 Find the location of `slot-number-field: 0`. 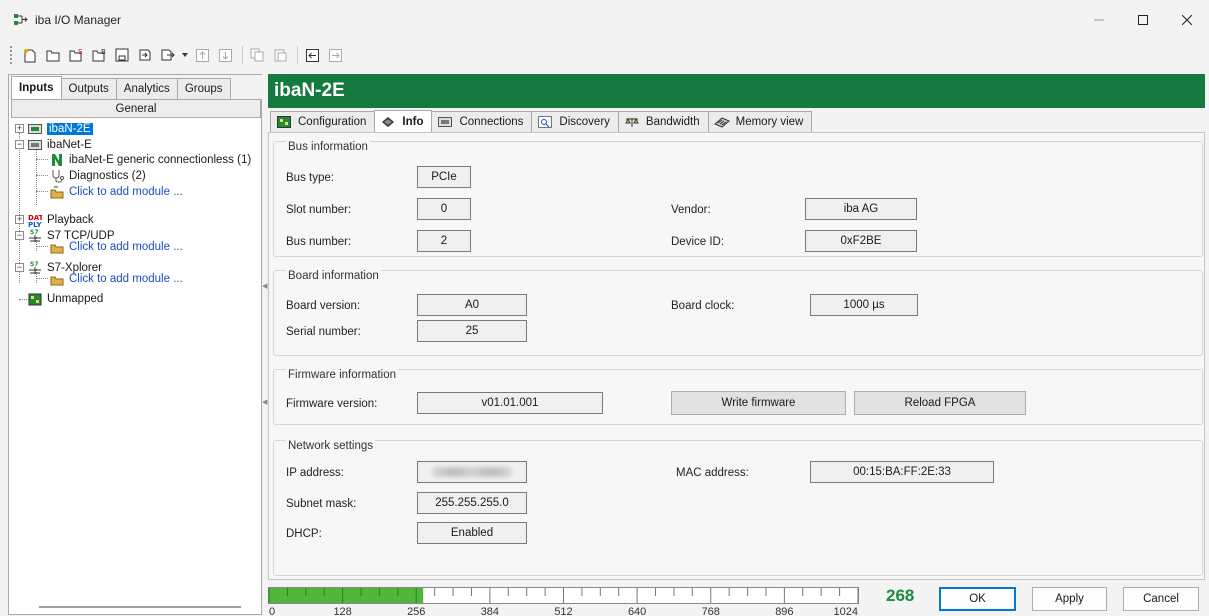

slot-number-field: 0 is located at coordinates (444, 209).